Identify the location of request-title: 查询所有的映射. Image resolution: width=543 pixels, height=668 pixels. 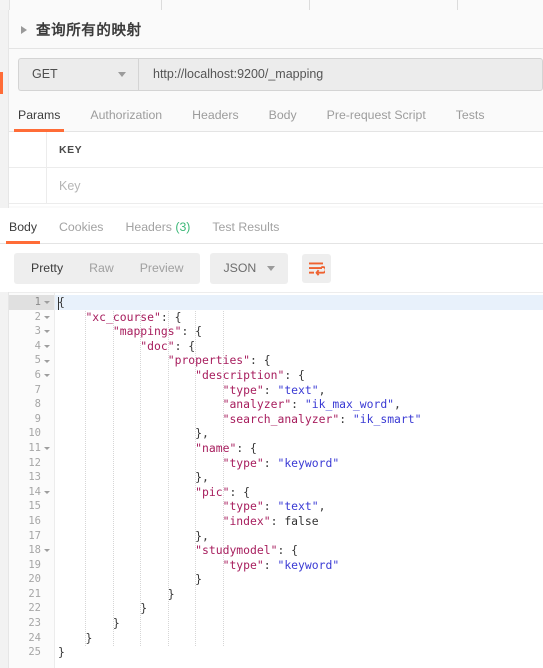
(89, 31).